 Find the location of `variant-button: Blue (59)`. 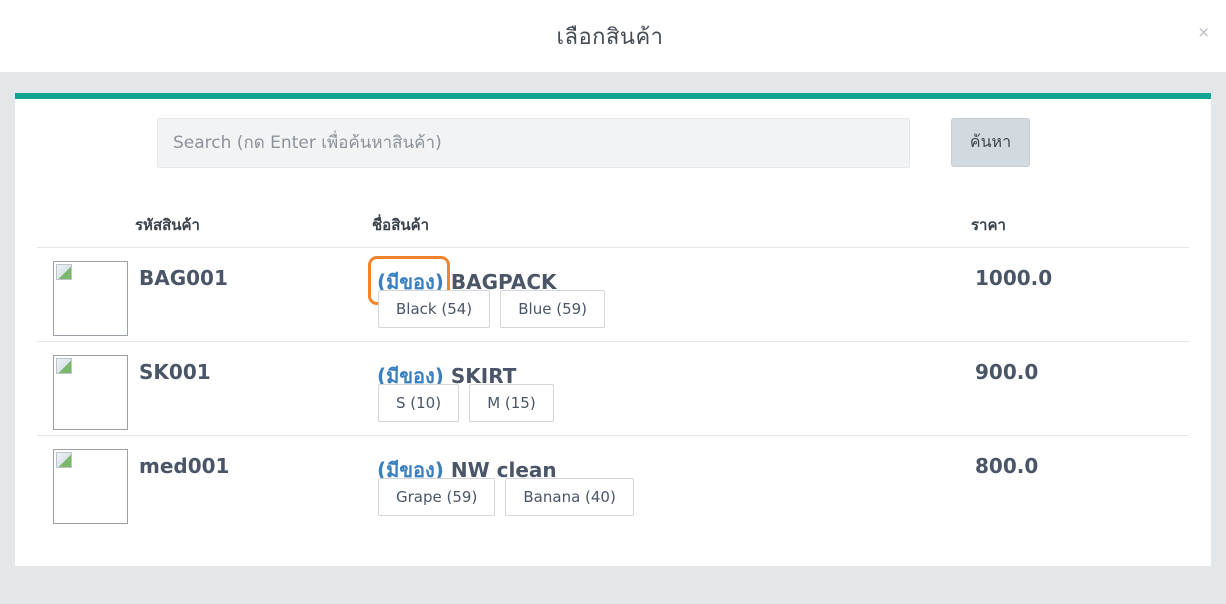

variant-button: Blue (59) is located at coordinates (553, 309).